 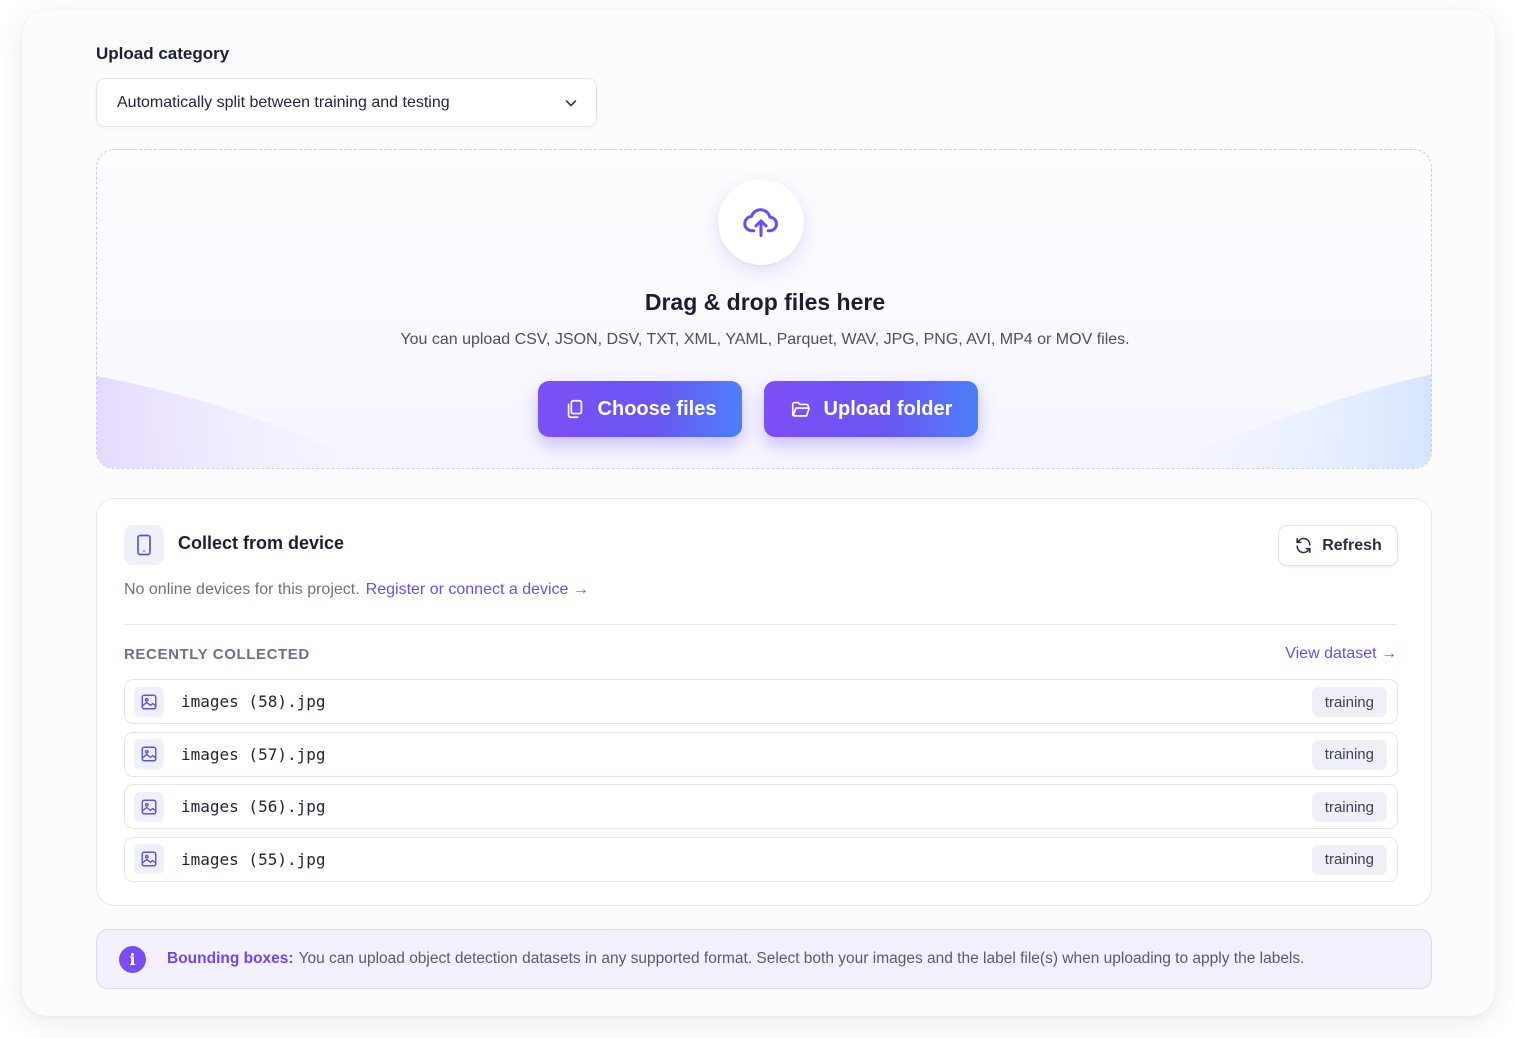 What do you see at coordinates (888, 408) in the screenshot?
I see `upload-folder-label: Upload folder` at bounding box center [888, 408].